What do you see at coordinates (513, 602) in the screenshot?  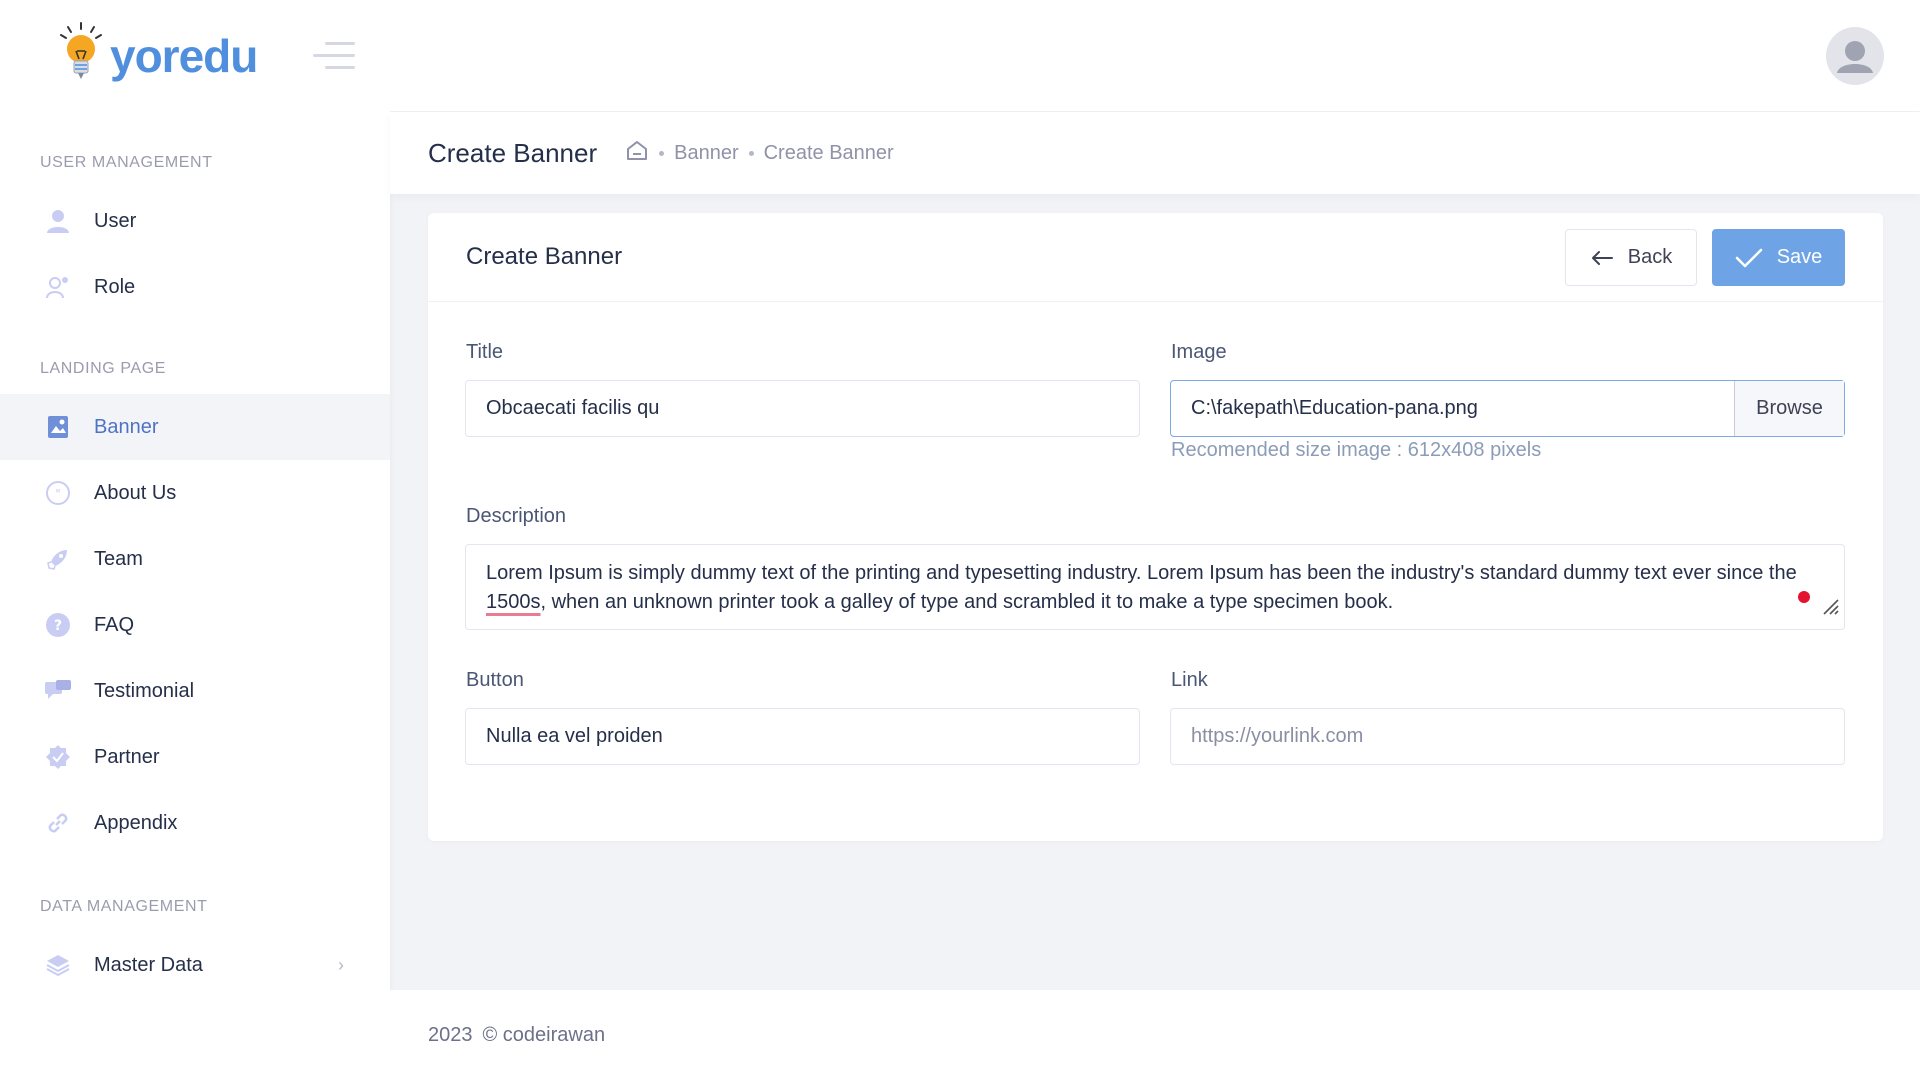 I see `spellcheck-marked-word: 1500s` at bounding box center [513, 602].